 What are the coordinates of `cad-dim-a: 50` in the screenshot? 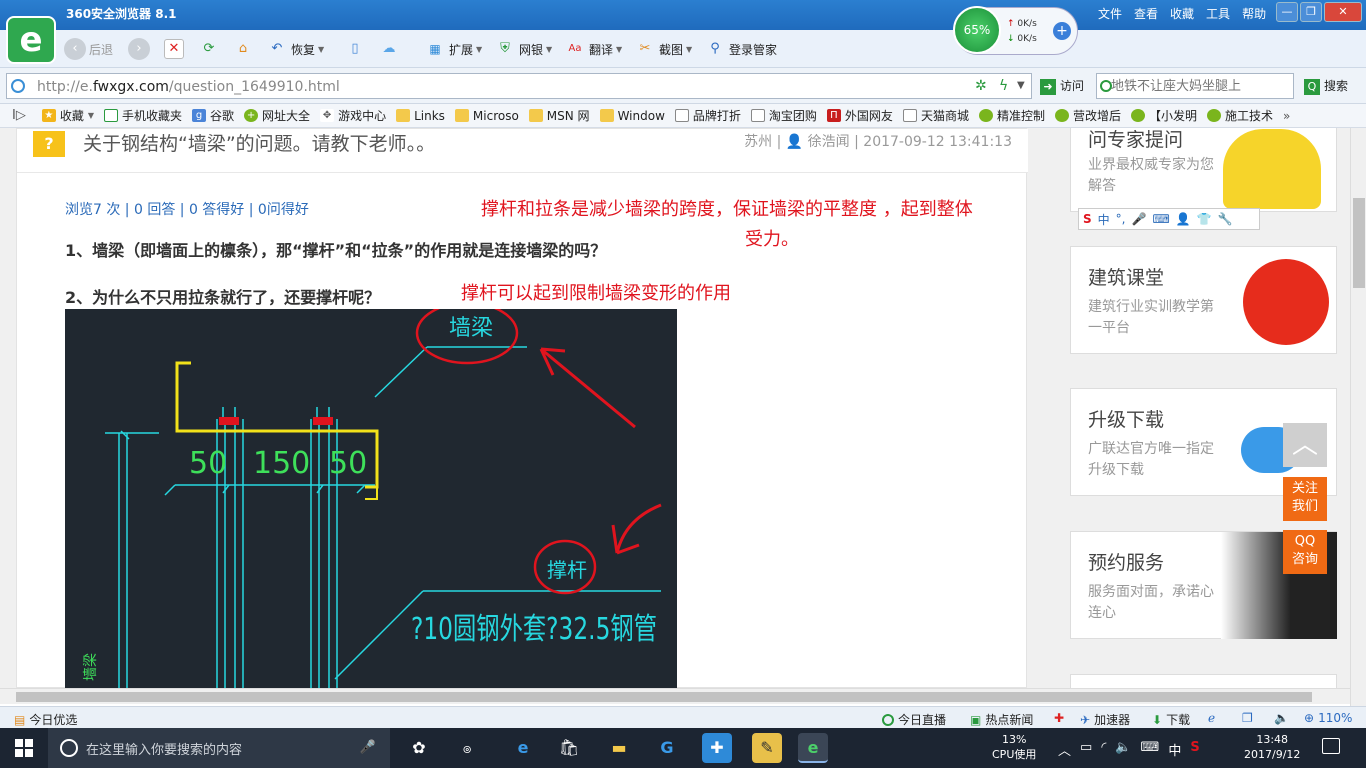 It's located at (208, 463).